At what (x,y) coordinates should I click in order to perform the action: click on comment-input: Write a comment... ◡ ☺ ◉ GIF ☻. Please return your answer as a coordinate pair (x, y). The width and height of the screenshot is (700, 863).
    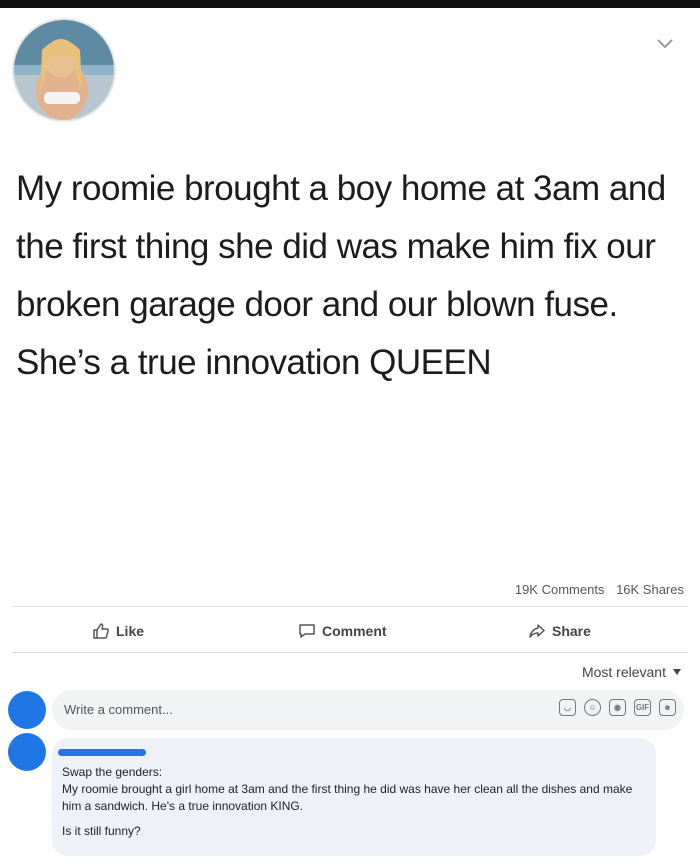
    Looking at the image, I should click on (368, 710).